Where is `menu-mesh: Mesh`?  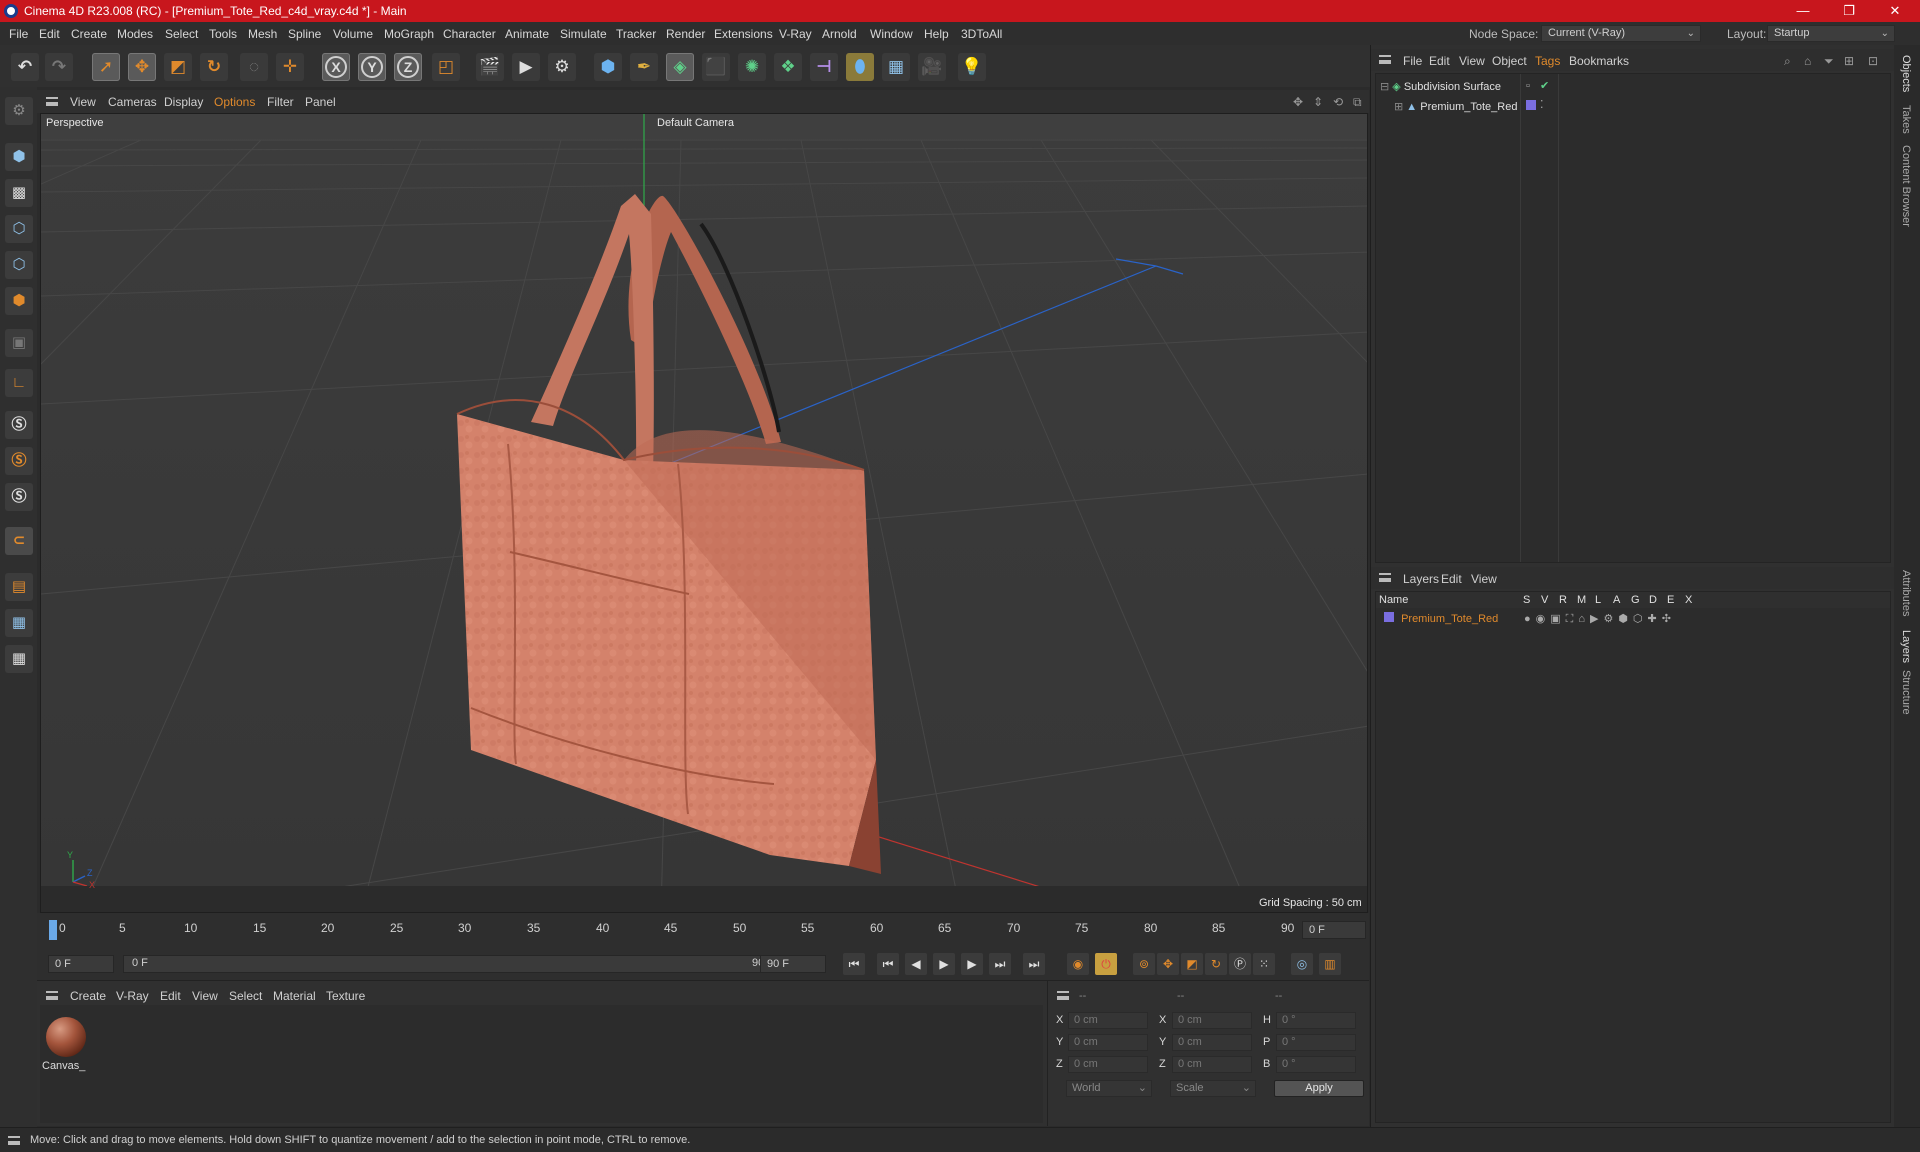 menu-mesh: Mesh is located at coordinates (262, 34).